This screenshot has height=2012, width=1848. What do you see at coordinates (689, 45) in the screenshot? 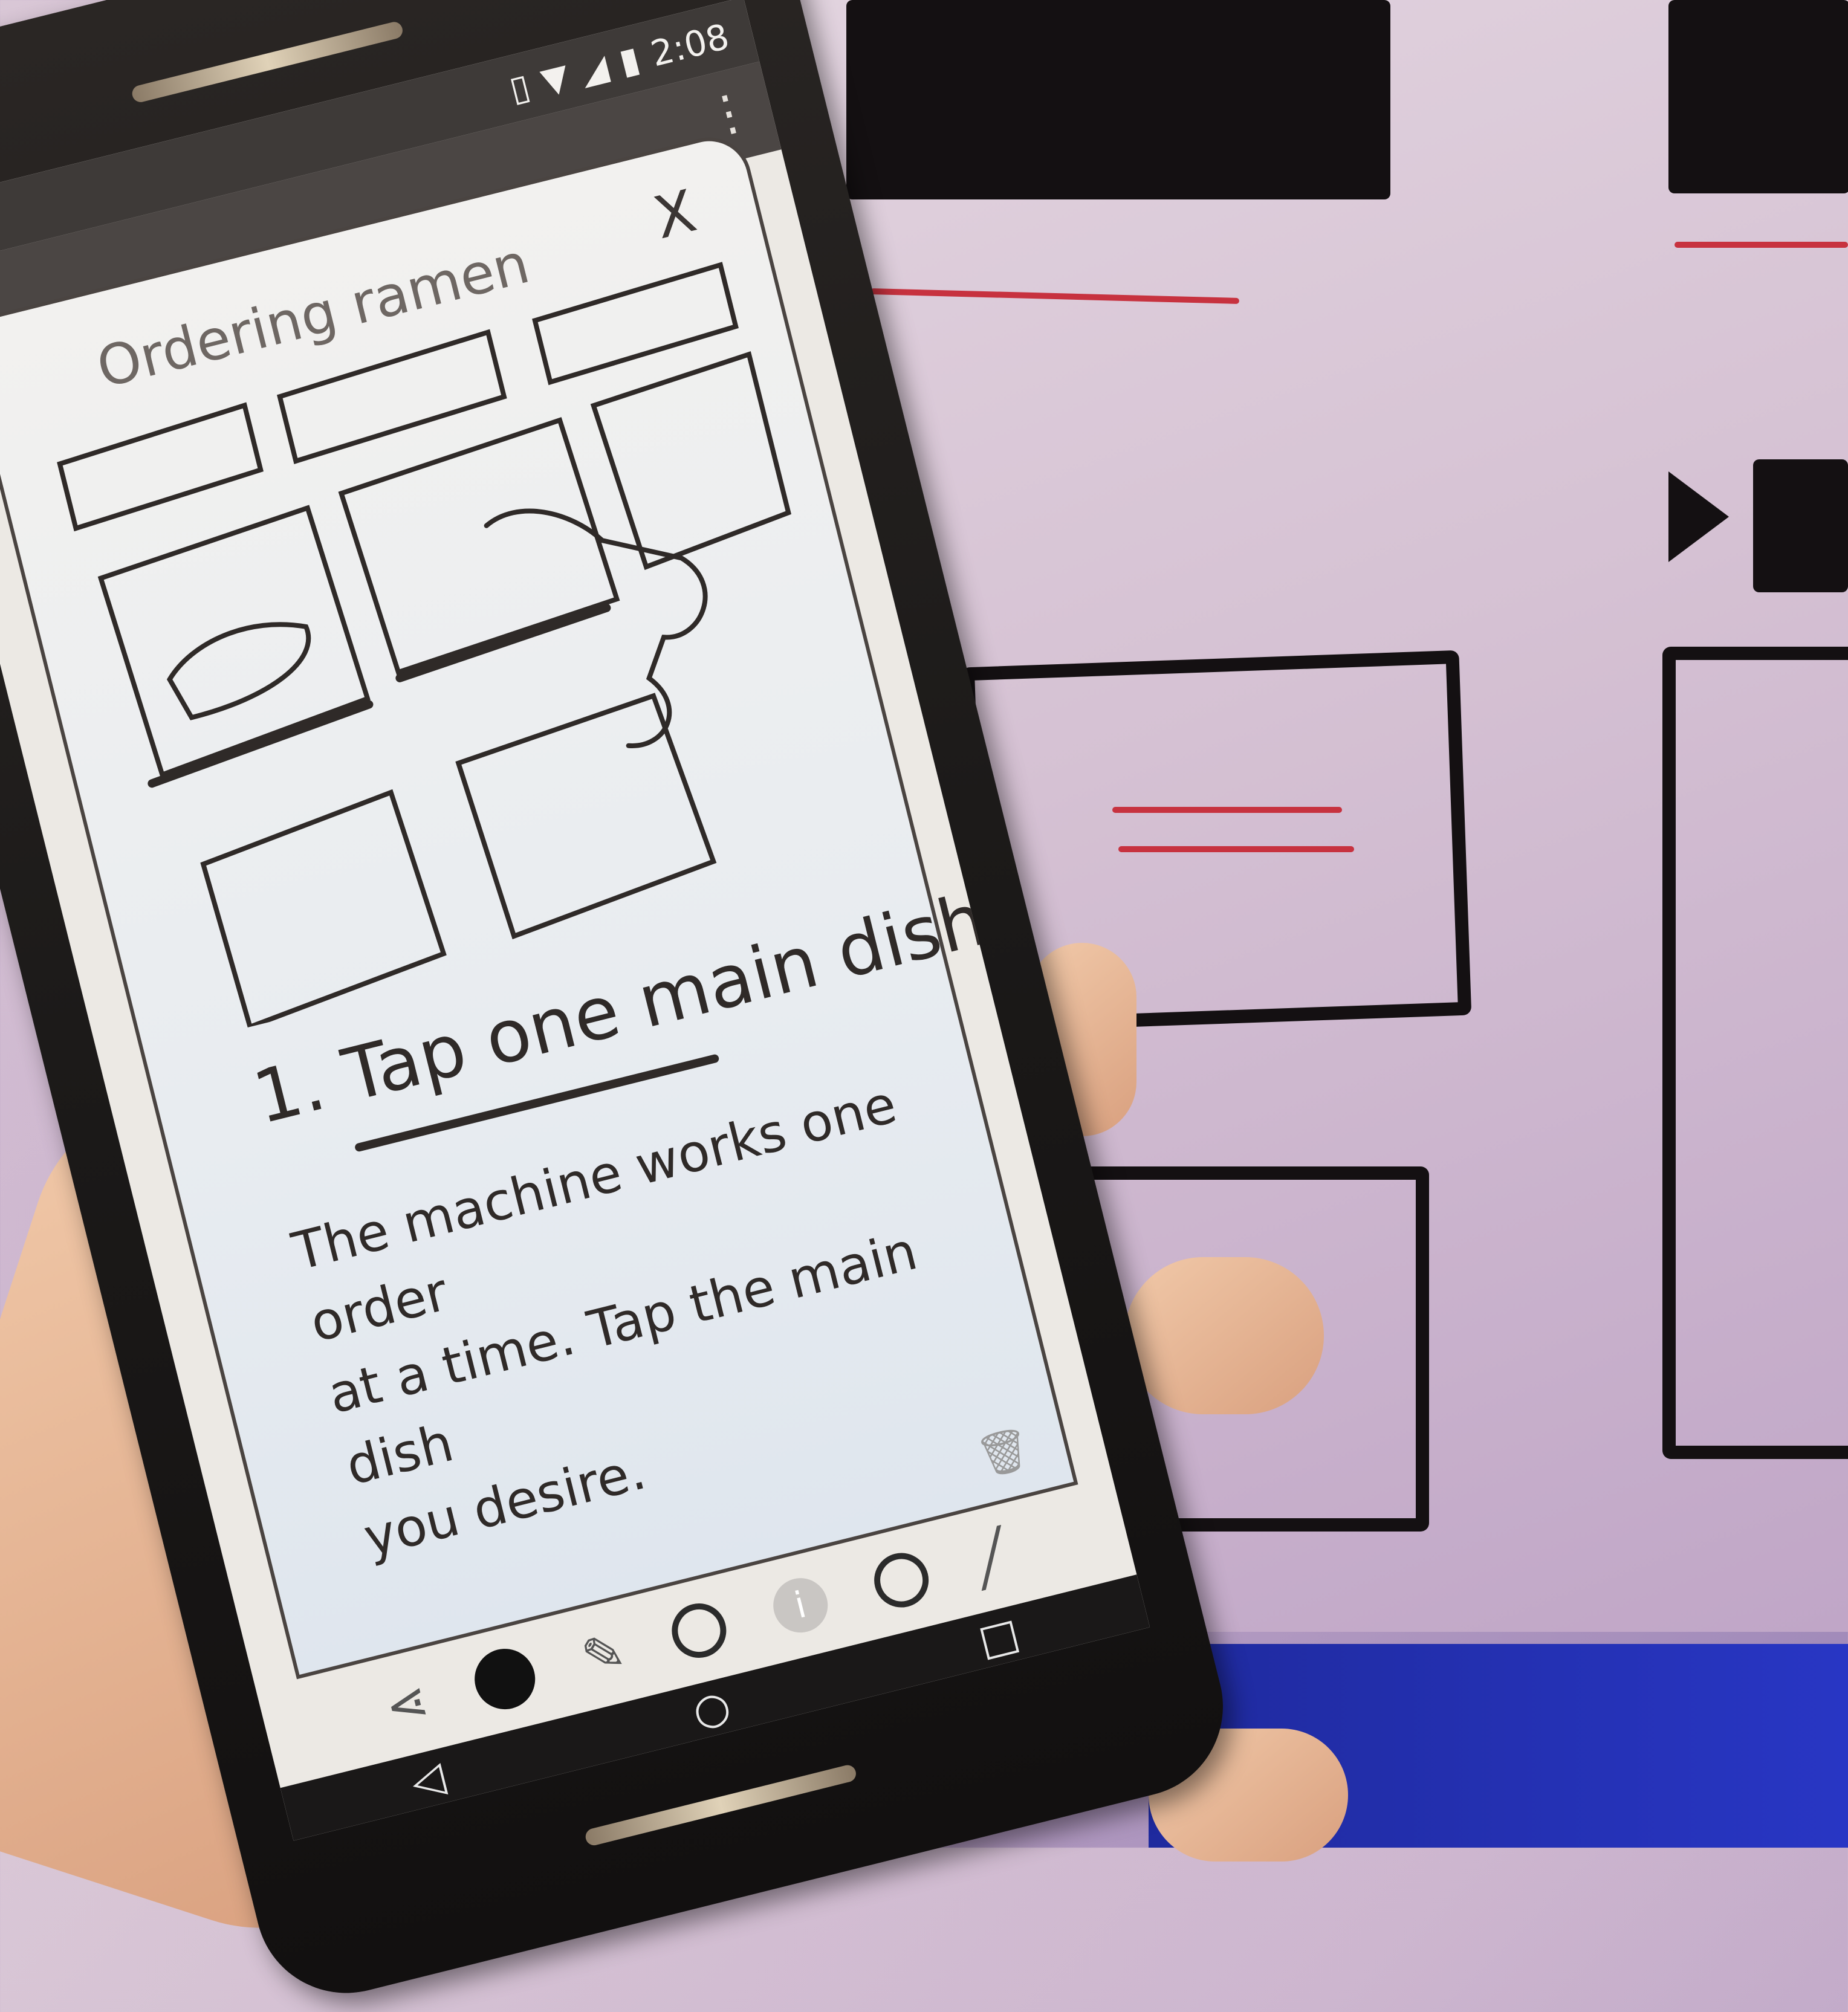
I see `status-time: 2:08` at bounding box center [689, 45].